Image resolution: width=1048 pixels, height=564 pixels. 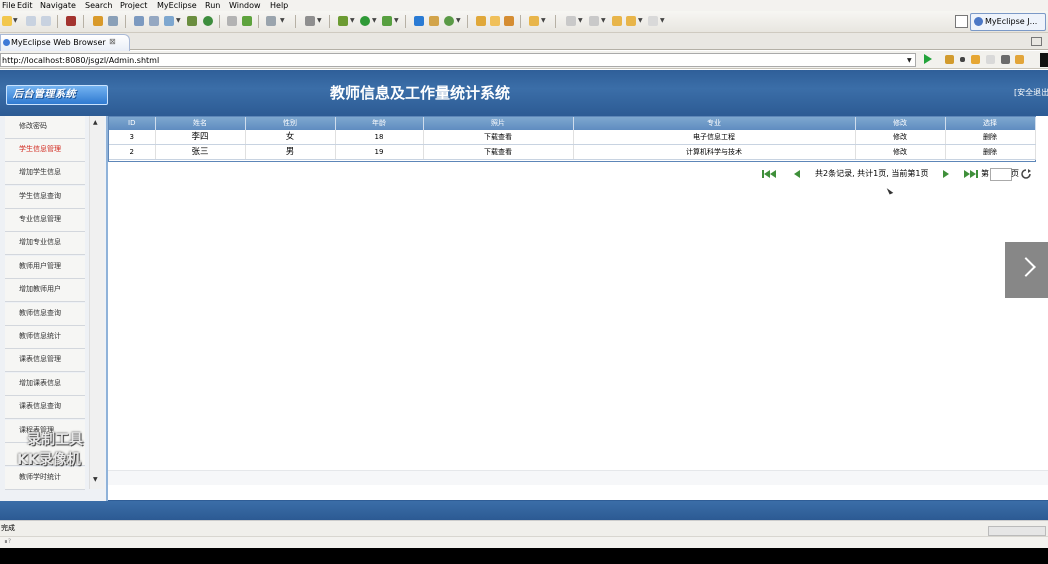 What do you see at coordinates (45, 314) in the screenshot?
I see `sidebar-item-teacher-query: 教师信息查询` at bounding box center [45, 314].